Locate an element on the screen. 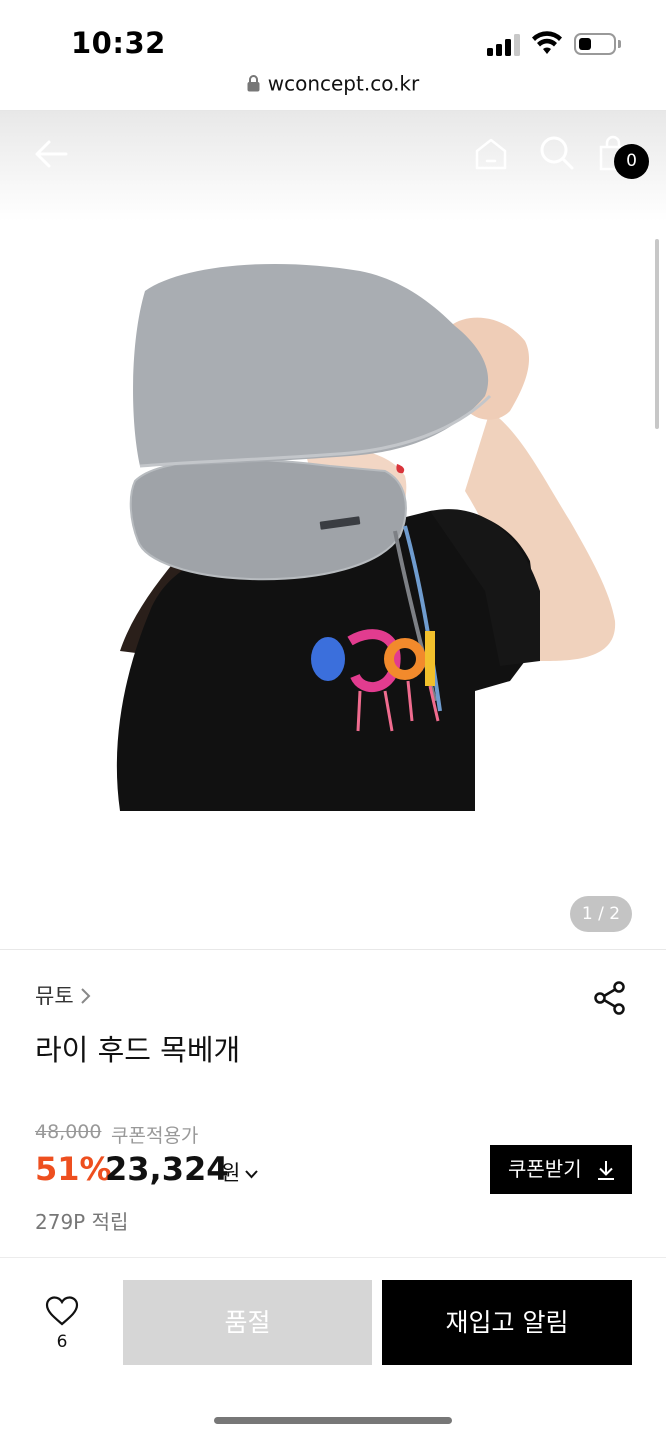  discount-rate: 51% is located at coordinates (73, 1169).